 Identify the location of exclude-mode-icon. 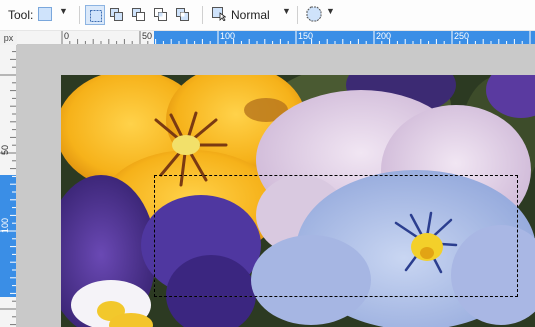
(138, 14).